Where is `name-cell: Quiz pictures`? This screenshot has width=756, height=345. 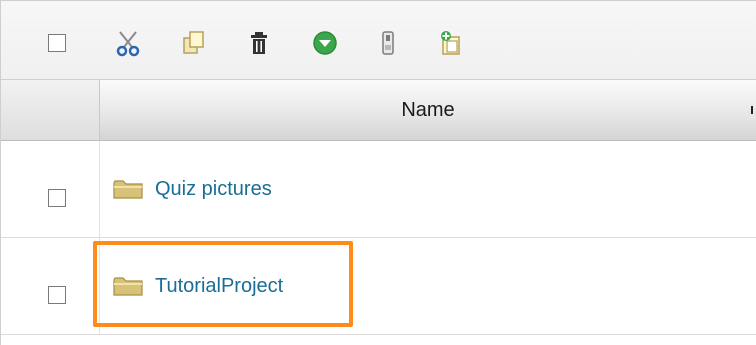 name-cell: Quiz pictures is located at coordinates (192, 189).